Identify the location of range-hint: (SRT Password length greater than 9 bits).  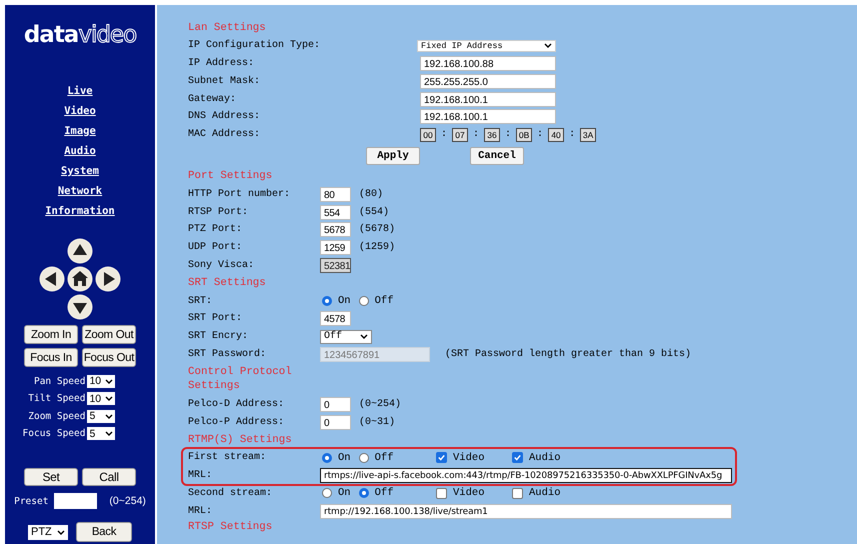
(568, 354).